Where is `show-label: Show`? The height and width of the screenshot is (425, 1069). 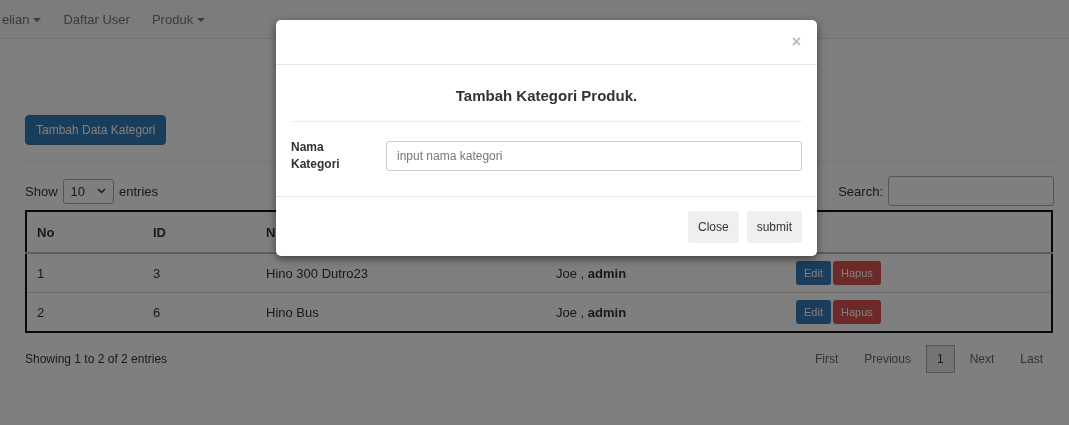
show-label: Show is located at coordinates (41, 191).